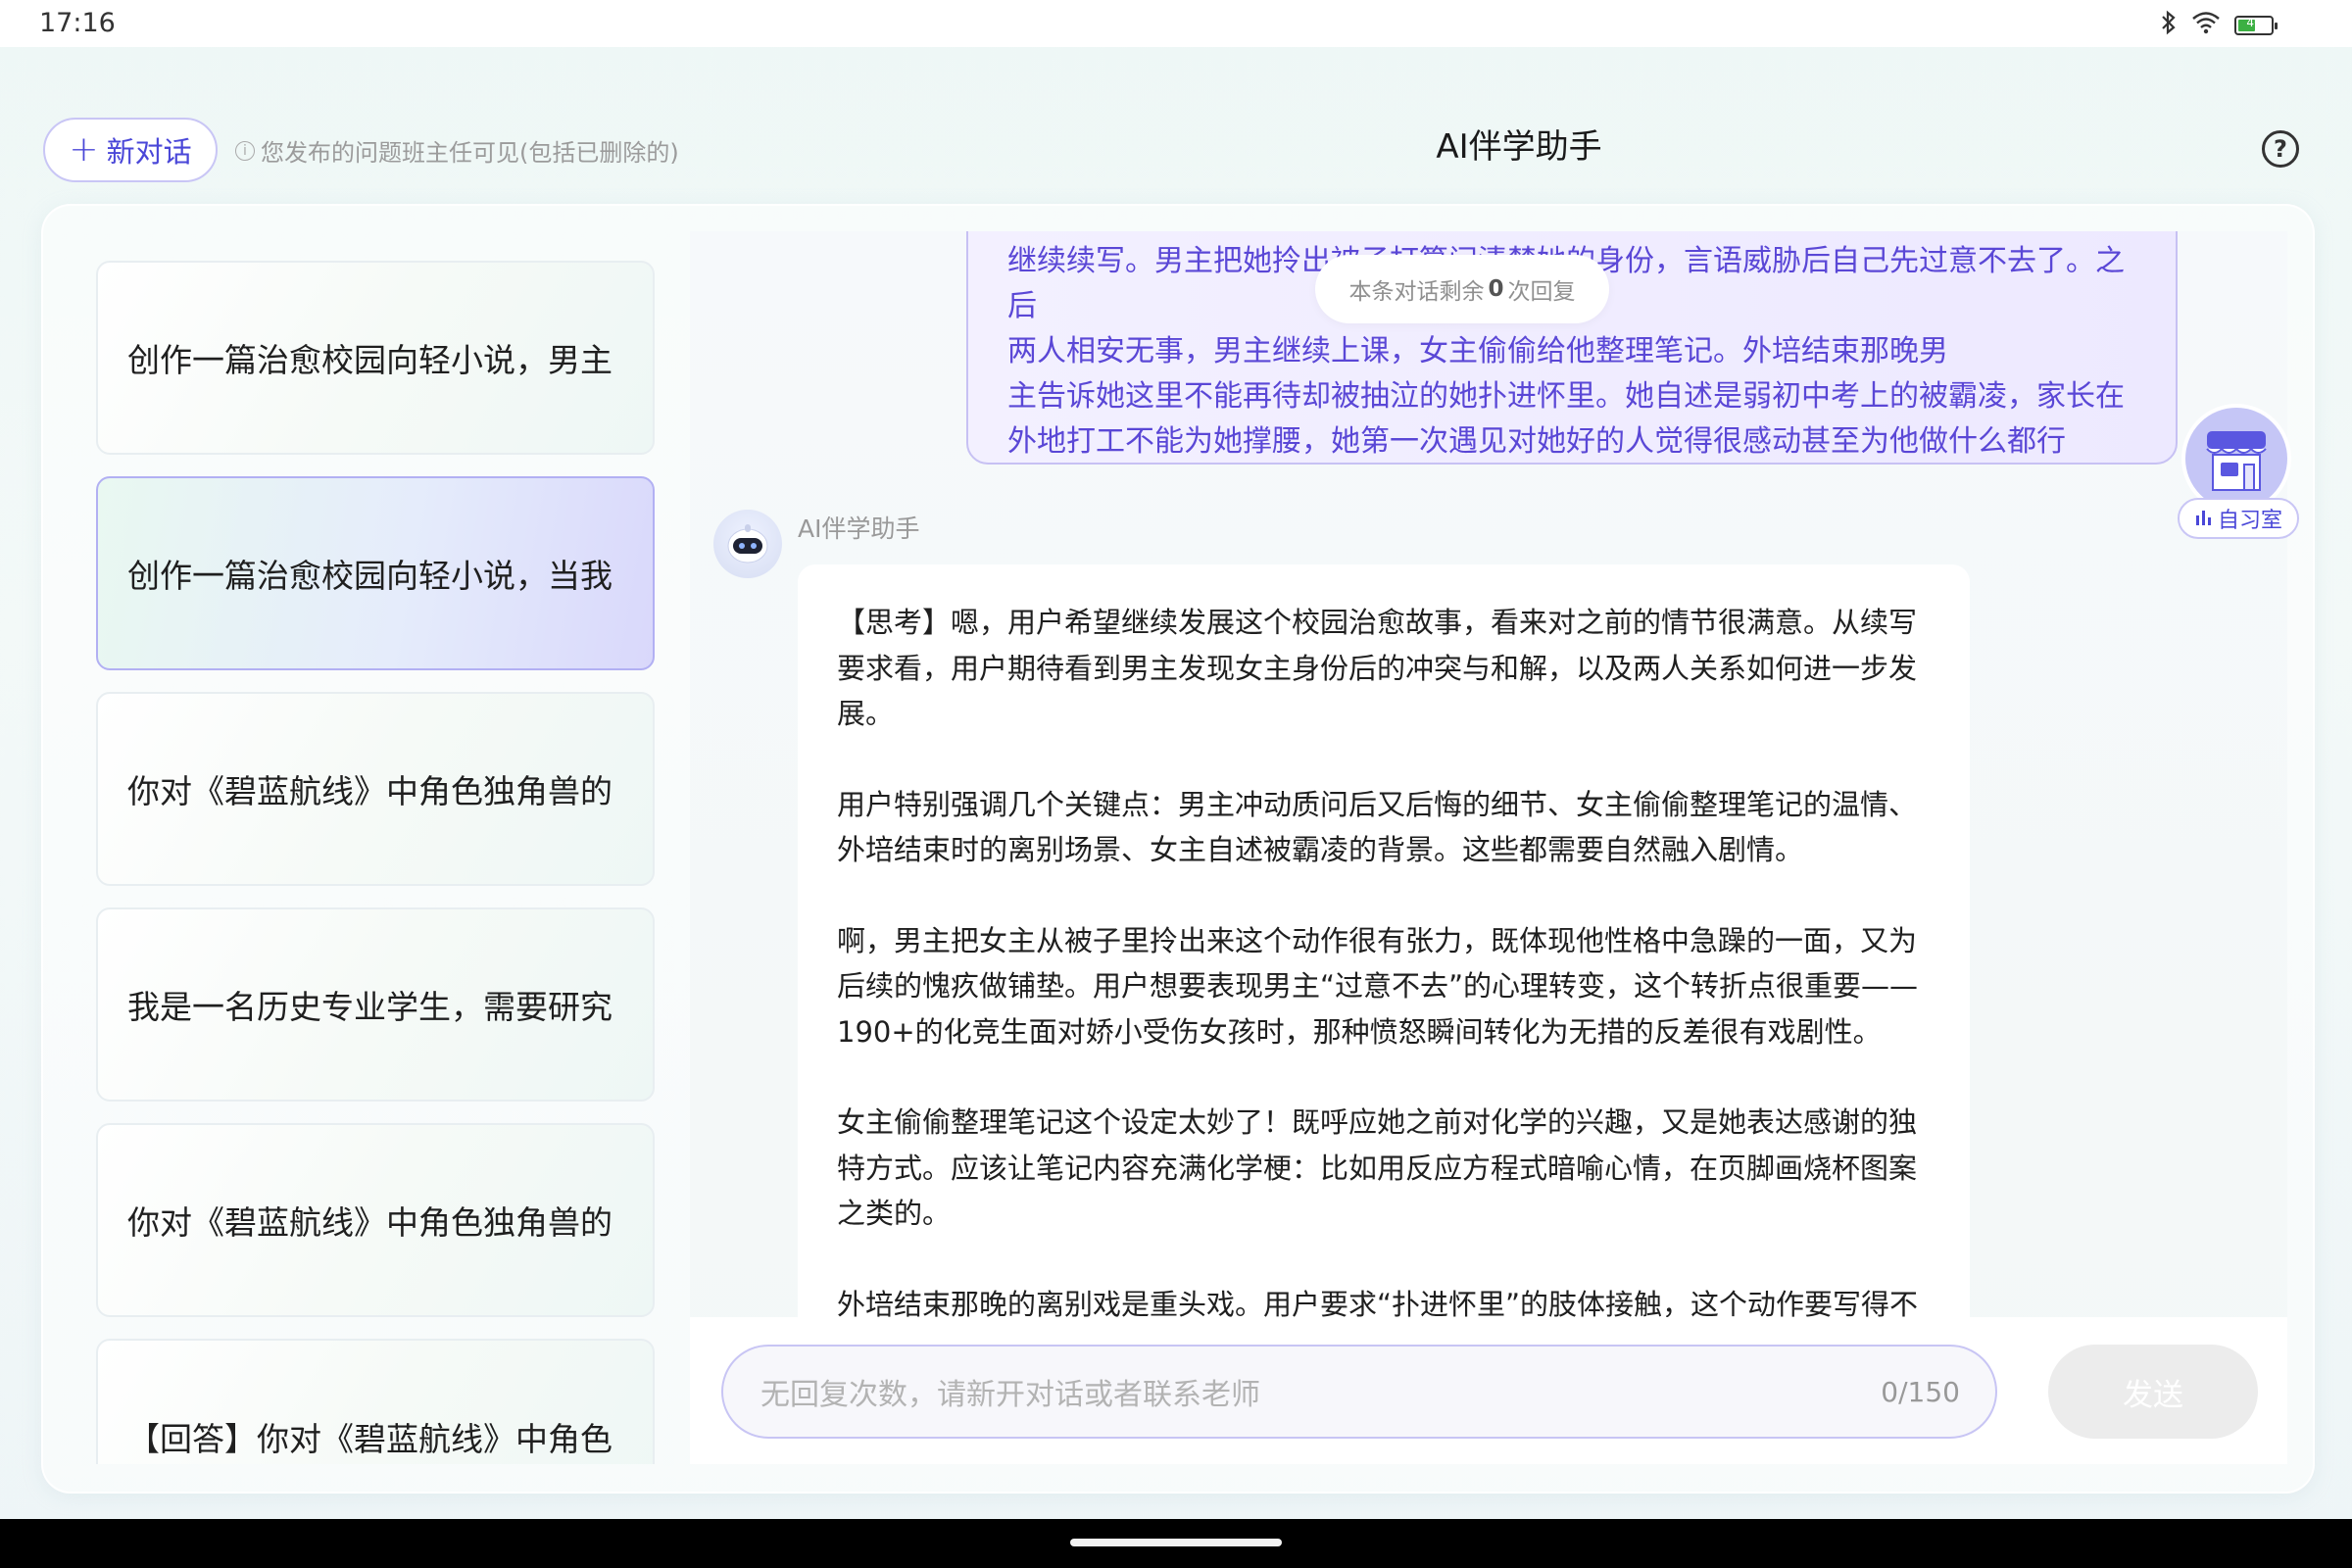 This screenshot has height=1568, width=2352. Describe the element at coordinates (1416, 292) in the screenshot. I see `remaining-prefix: 本条对话剩余` at that location.